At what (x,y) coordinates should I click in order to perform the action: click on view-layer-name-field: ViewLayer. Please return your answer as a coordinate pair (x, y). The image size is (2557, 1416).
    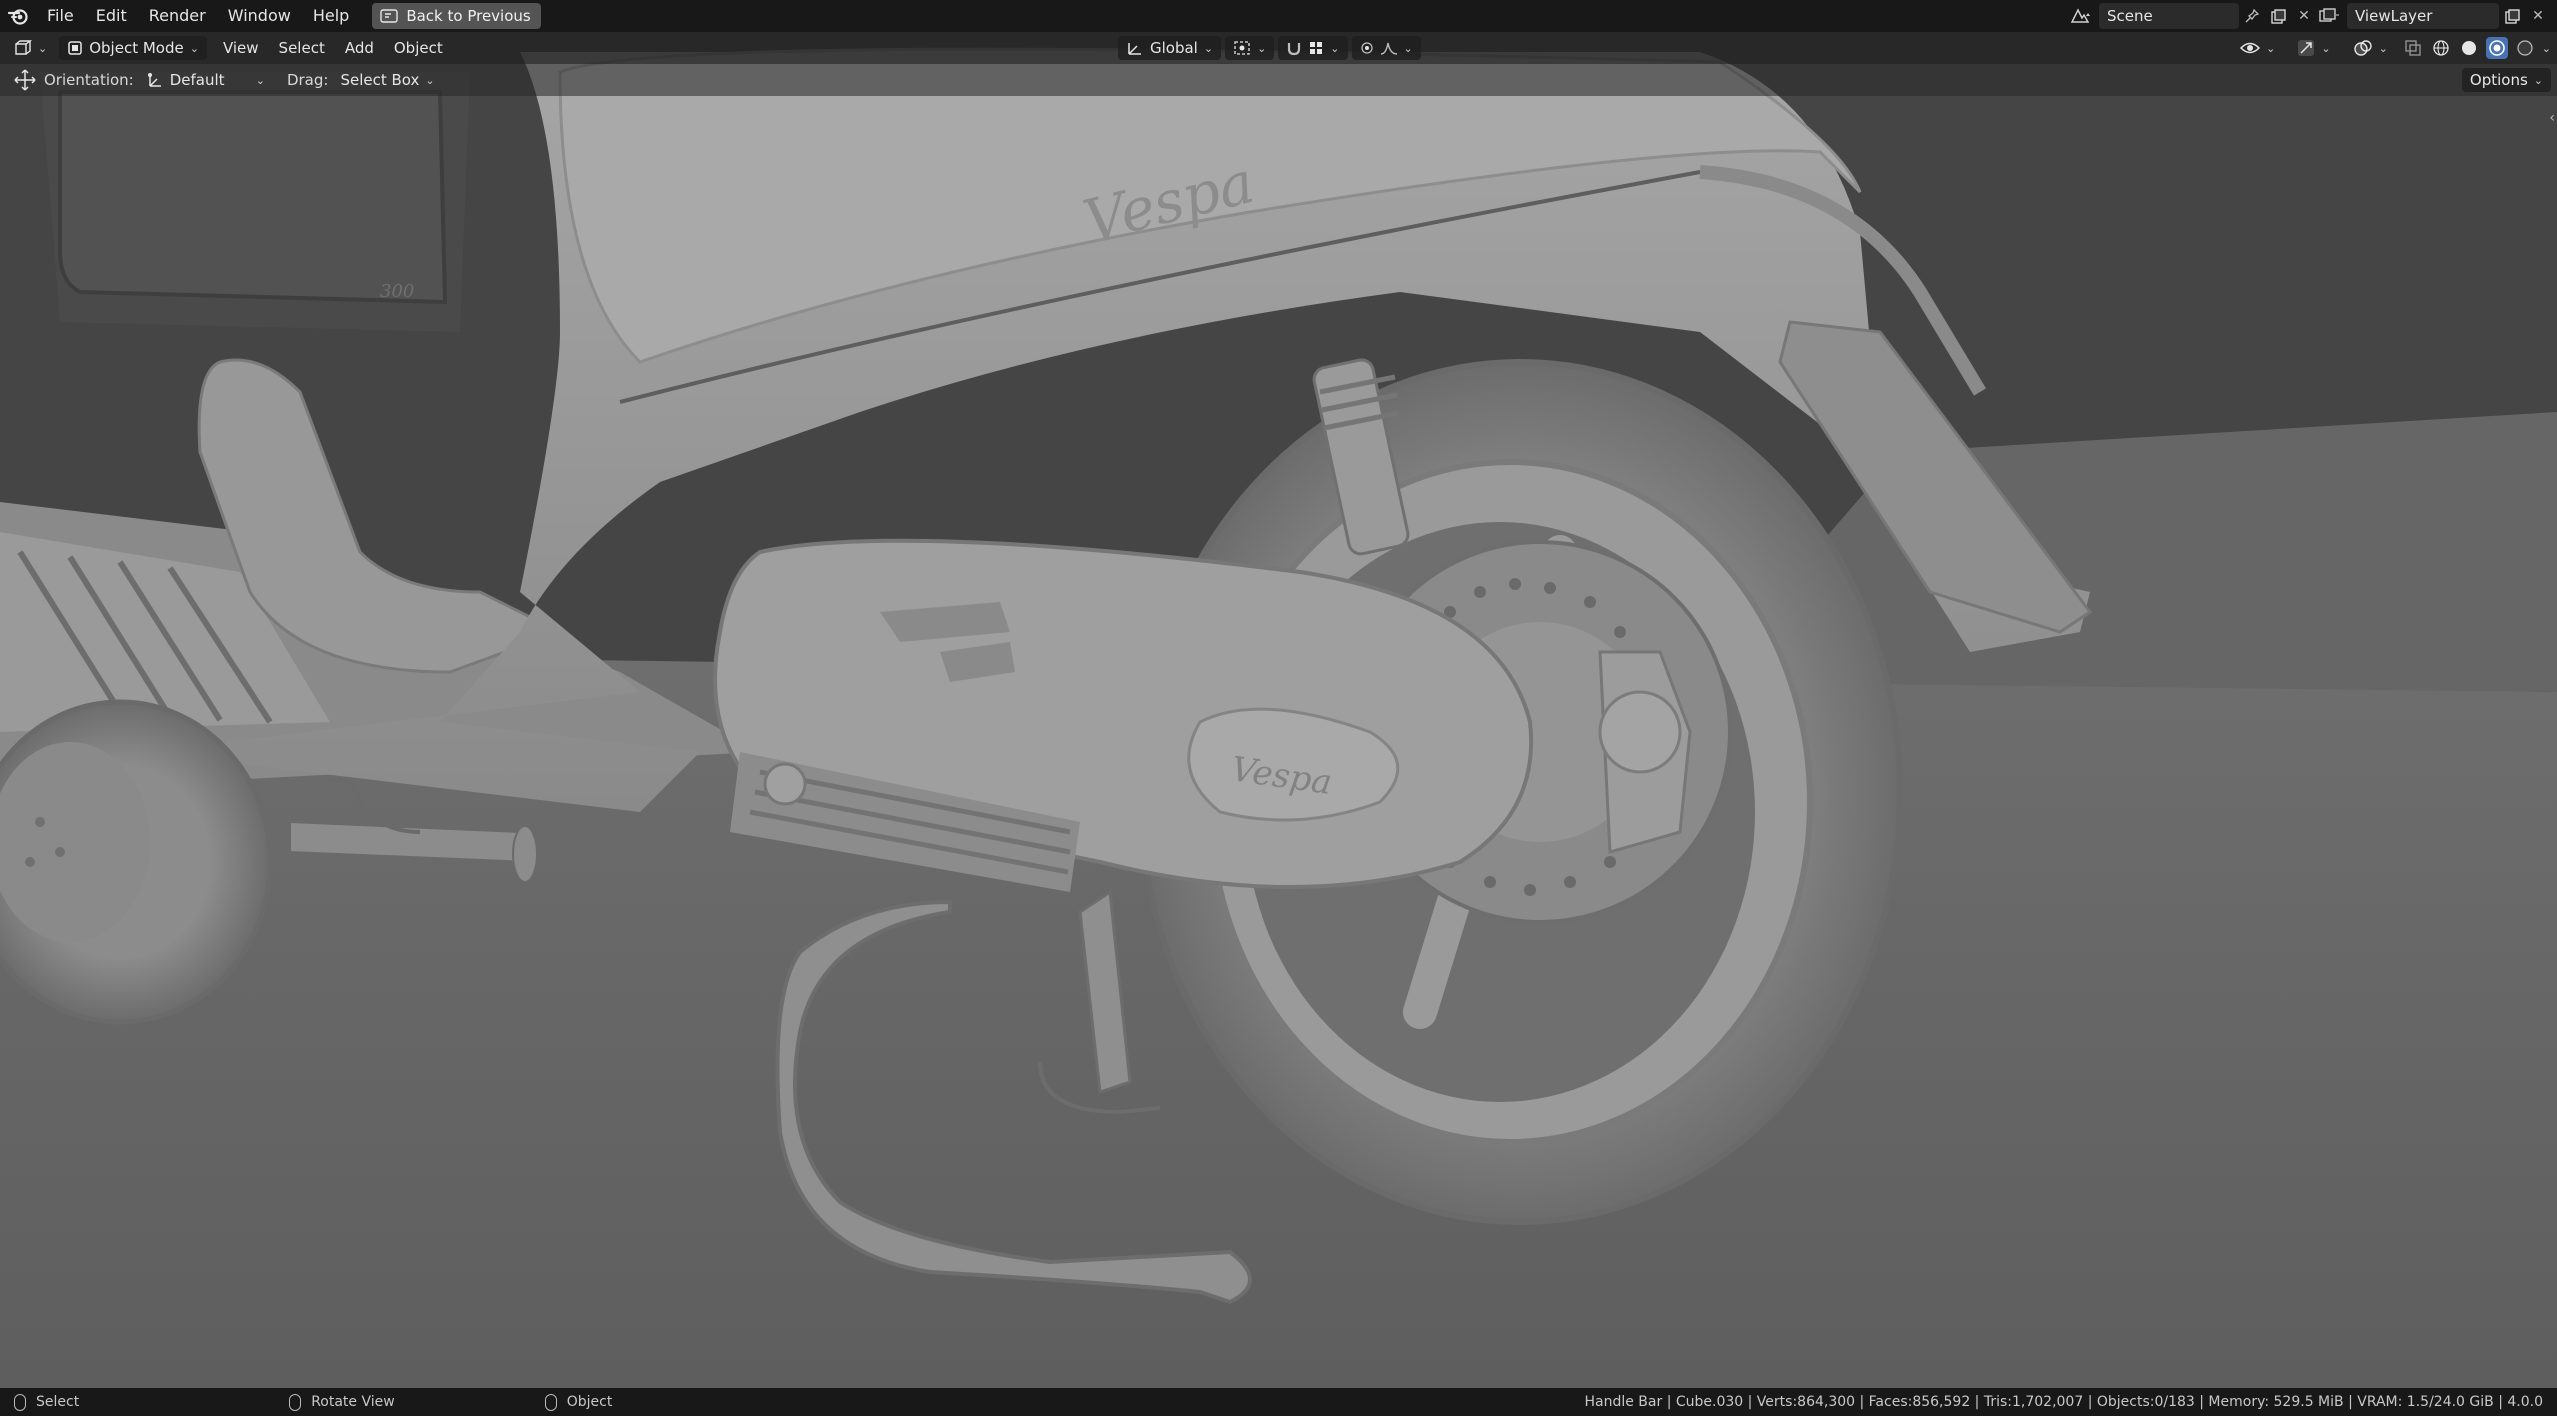
    Looking at the image, I should click on (2423, 16).